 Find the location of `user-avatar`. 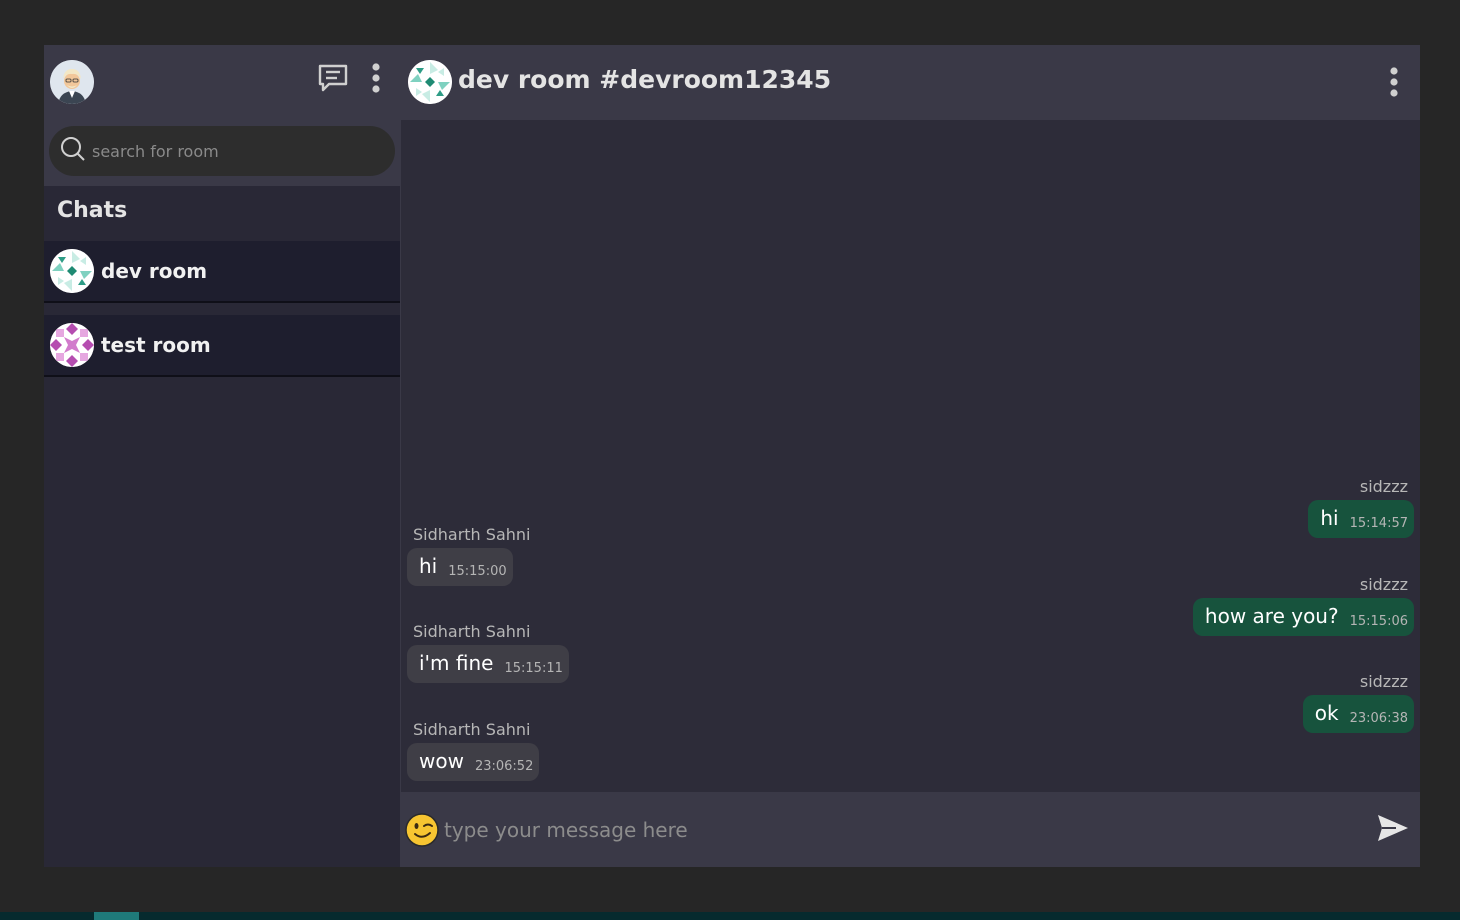

user-avatar is located at coordinates (72, 82).